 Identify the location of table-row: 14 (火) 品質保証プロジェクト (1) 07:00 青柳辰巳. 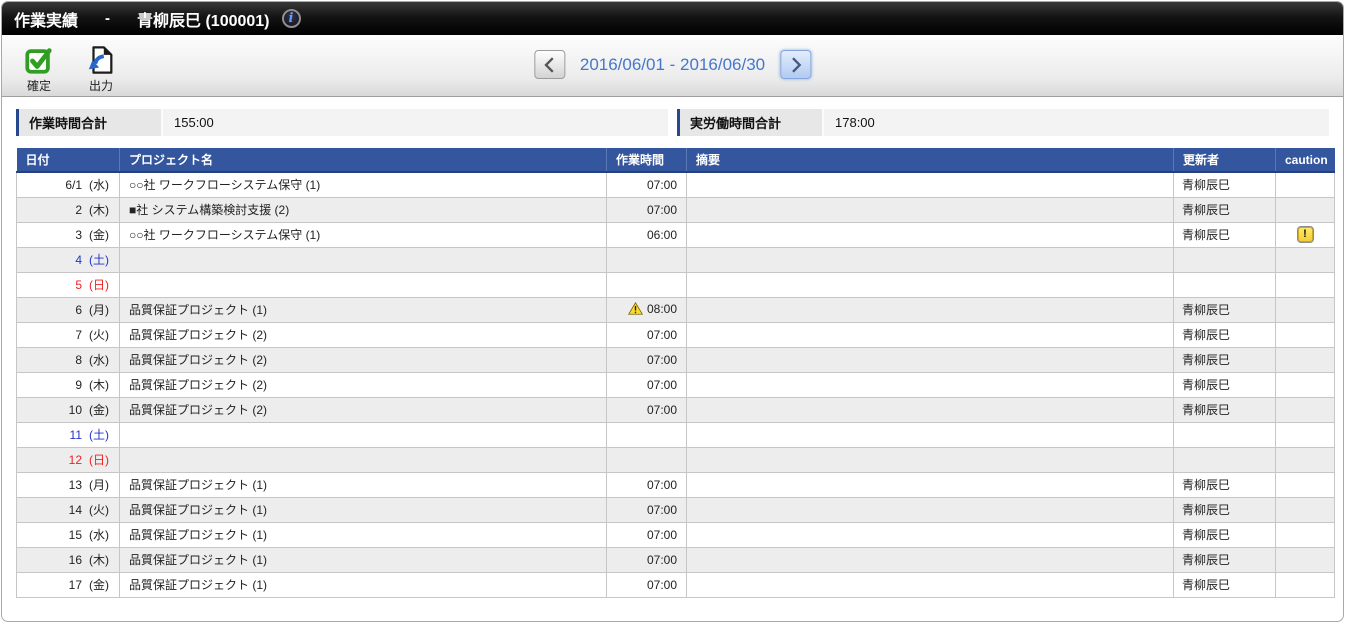
(675, 509).